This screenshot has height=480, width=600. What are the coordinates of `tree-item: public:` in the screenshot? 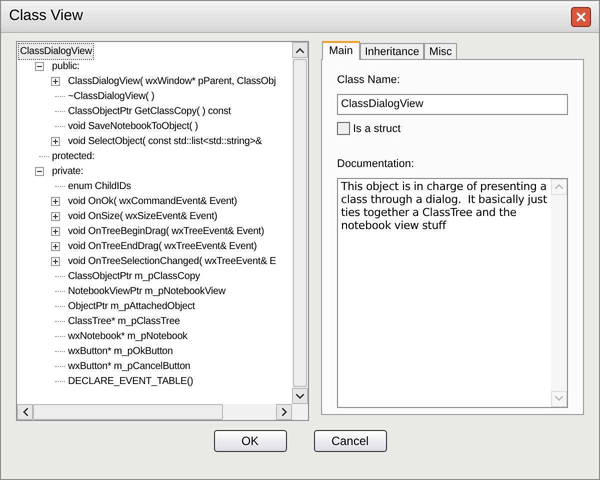 It's located at (66, 66).